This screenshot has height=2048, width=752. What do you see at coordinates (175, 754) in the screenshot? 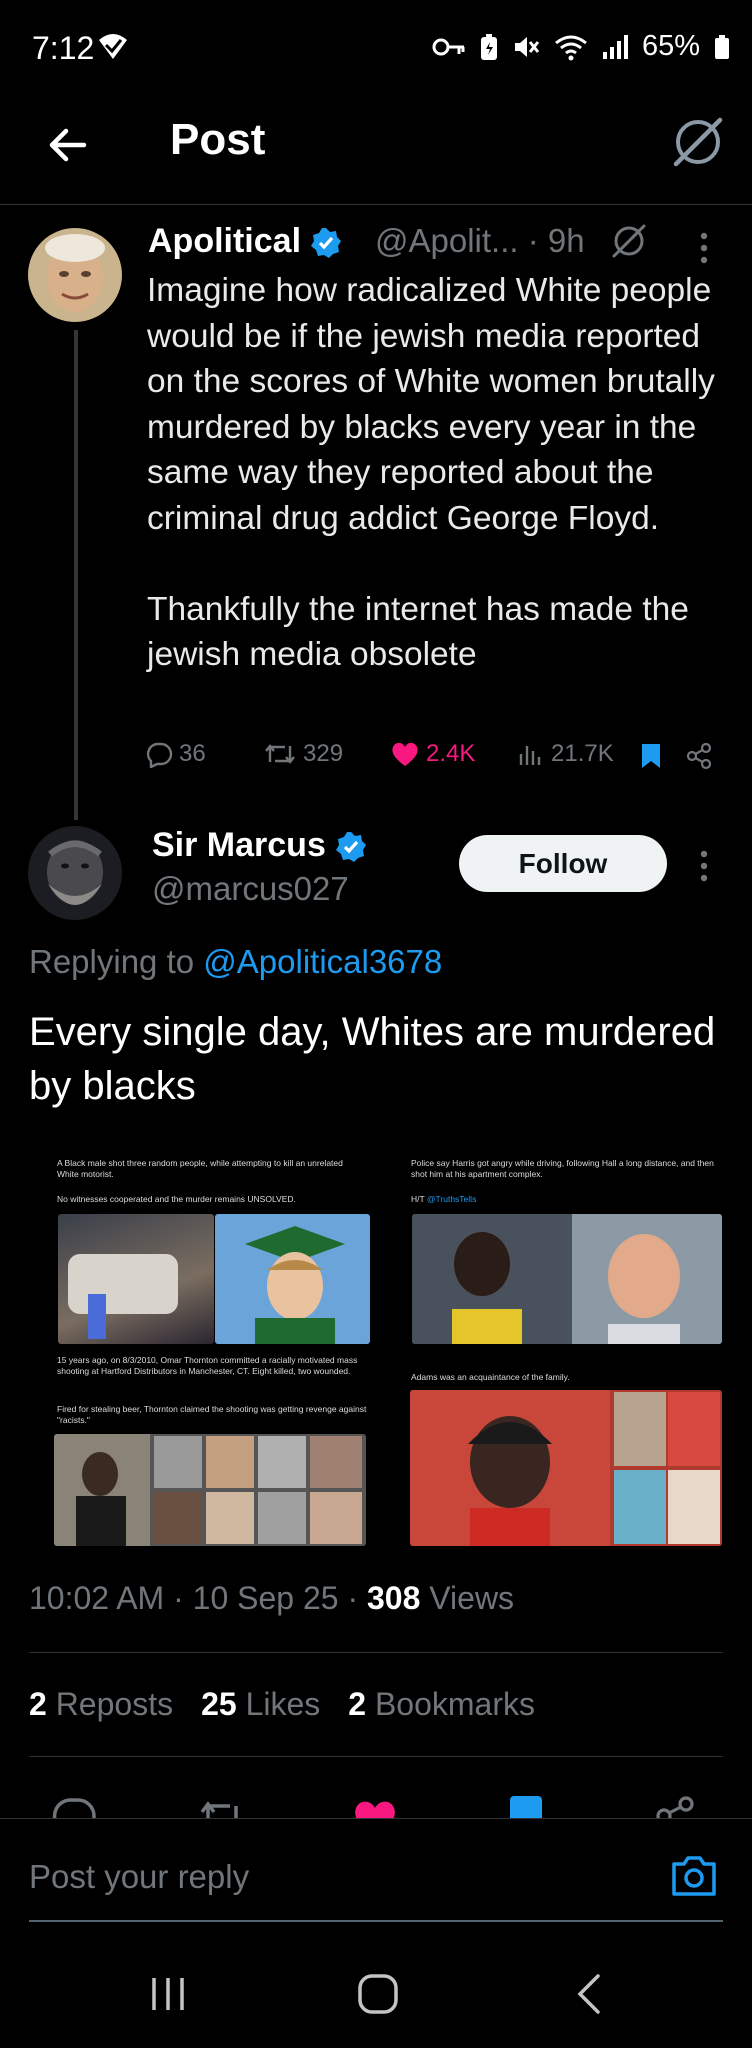
I see `reply-action: 36` at bounding box center [175, 754].